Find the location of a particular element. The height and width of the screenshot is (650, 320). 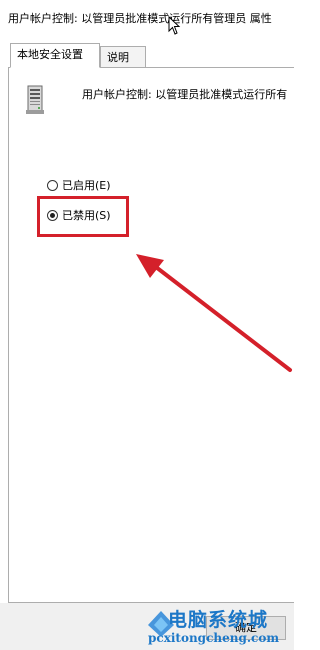

radio-enabled: 已启用(E) is located at coordinates (79, 185).